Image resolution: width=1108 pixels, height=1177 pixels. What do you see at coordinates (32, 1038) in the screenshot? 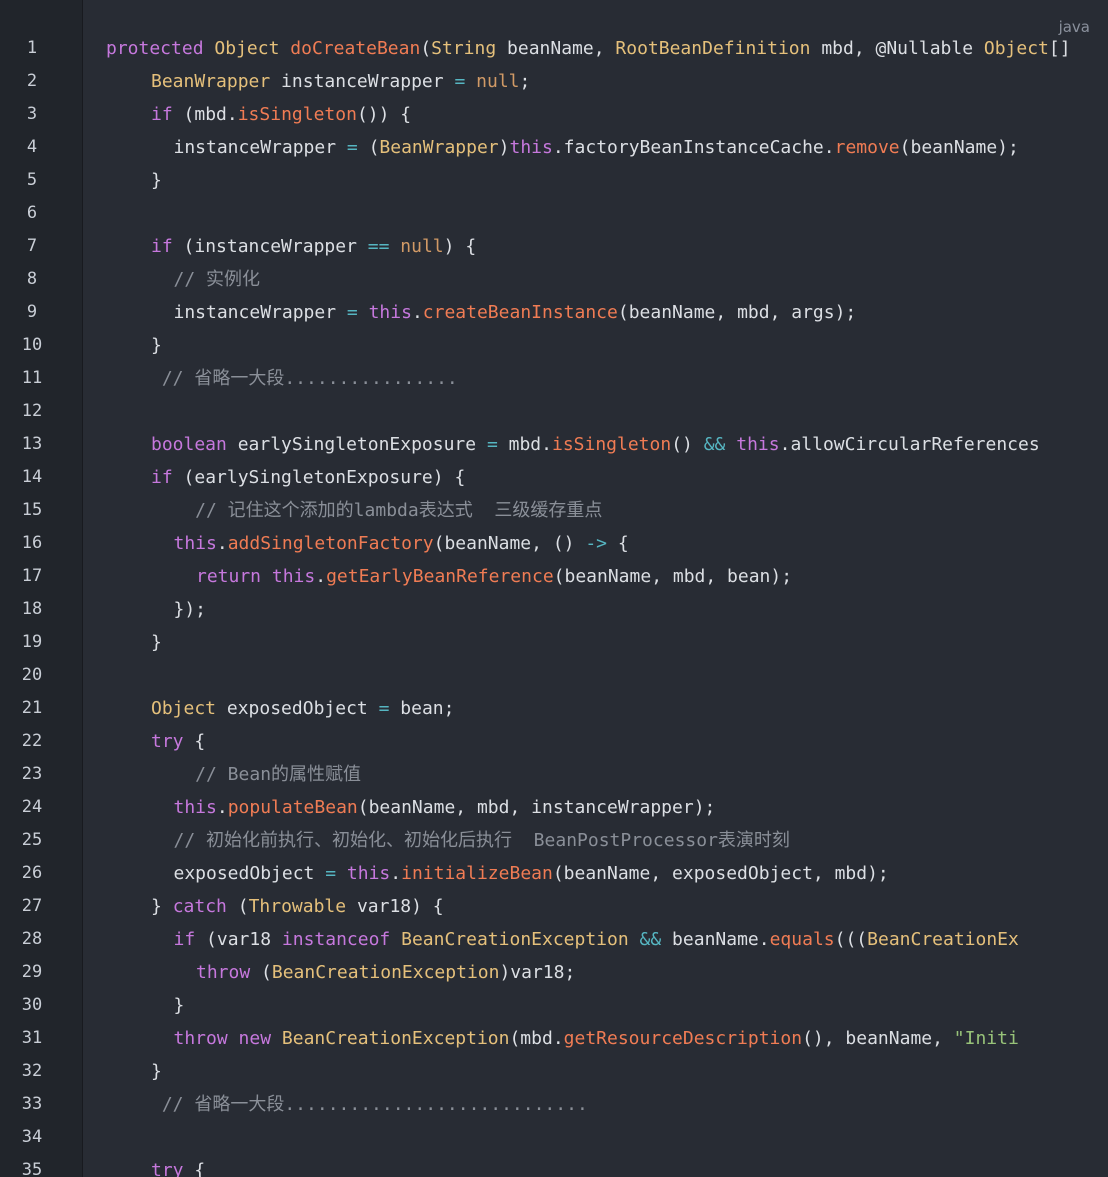
I see `line-number: 31` at bounding box center [32, 1038].